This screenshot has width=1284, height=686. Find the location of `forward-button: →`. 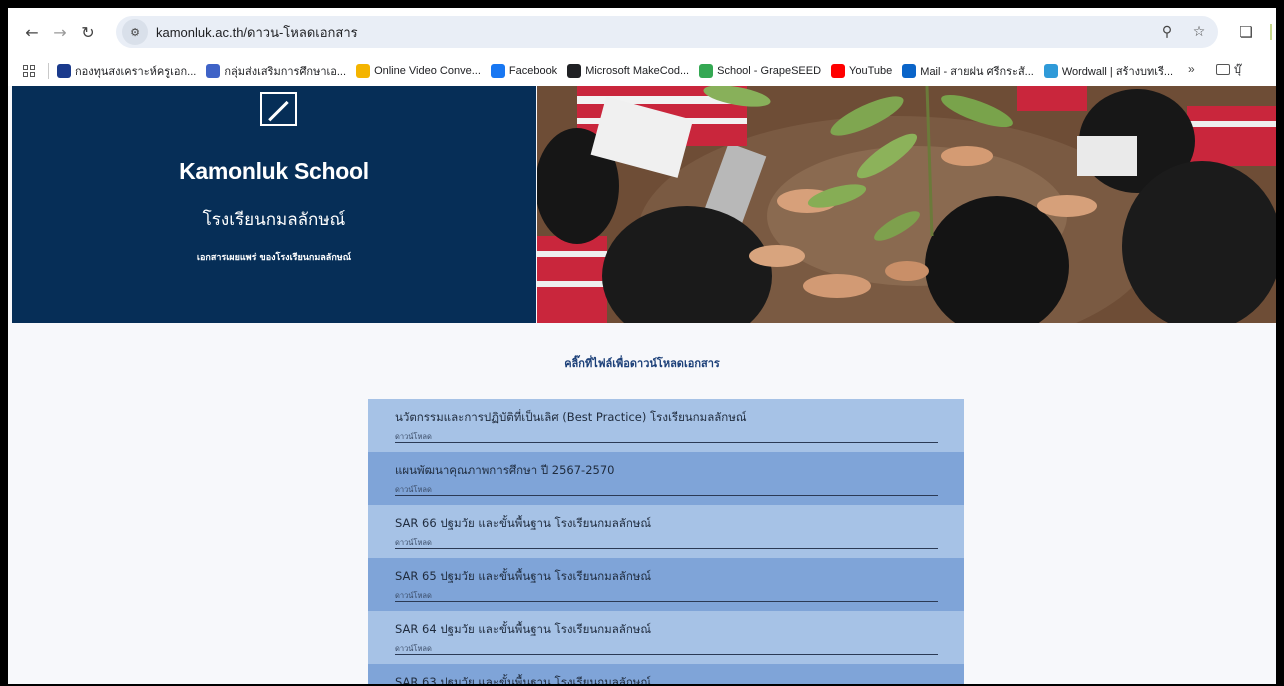

forward-button: → is located at coordinates (60, 32).